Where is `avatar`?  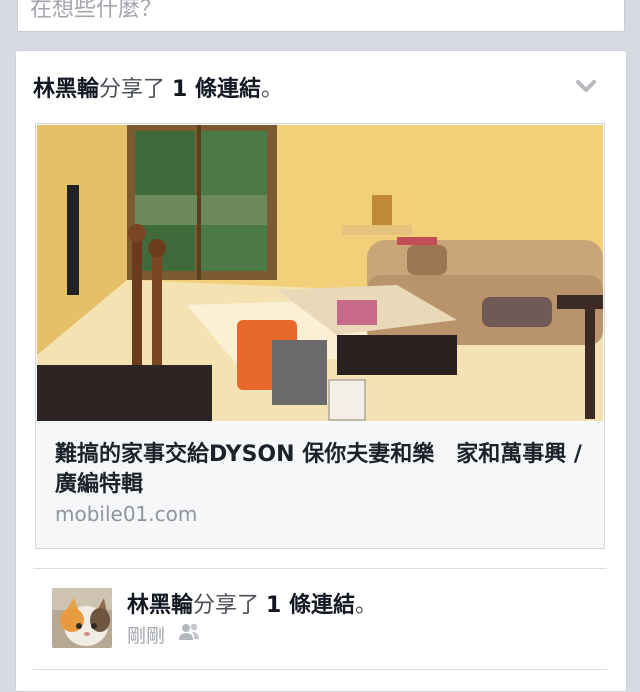 avatar is located at coordinates (82, 618).